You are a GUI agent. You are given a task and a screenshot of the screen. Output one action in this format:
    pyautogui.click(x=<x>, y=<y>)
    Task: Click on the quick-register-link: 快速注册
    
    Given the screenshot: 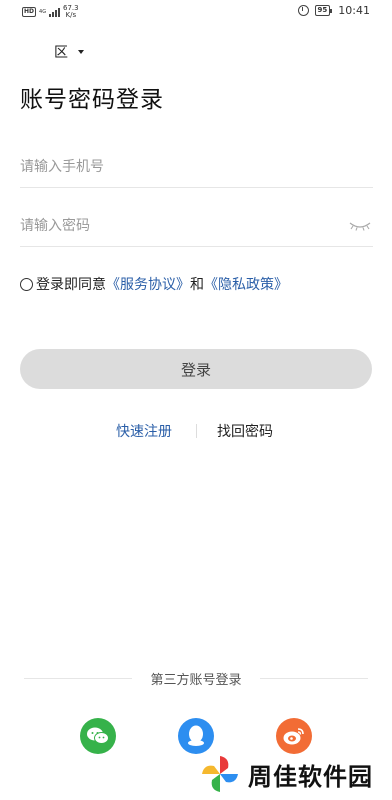 What is the action you would take?
    pyautogui.click(x=144, y=431)
    